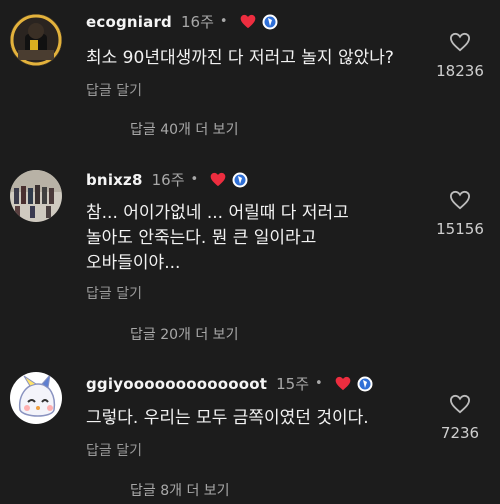  What do you see at coordinates (240, 58) in the screenshot?
I see `comment-text: 최소 90년대생까진 다 저러고 놀지 않았나?` at bounding box center [240, 58].